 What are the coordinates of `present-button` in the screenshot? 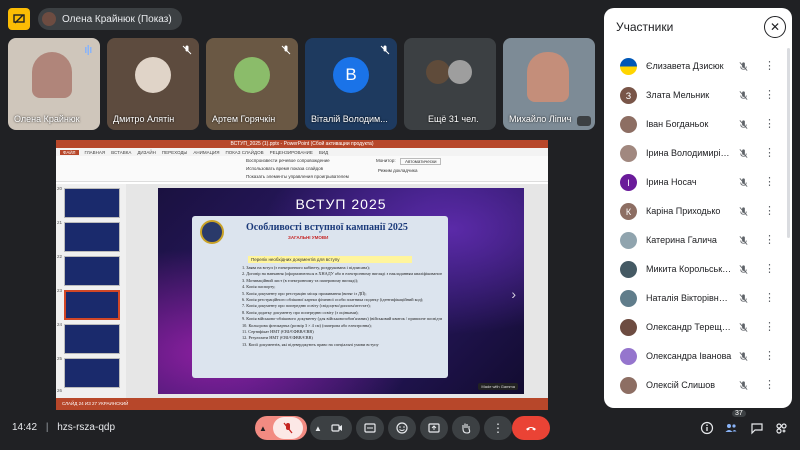 It's located at (434, 428).